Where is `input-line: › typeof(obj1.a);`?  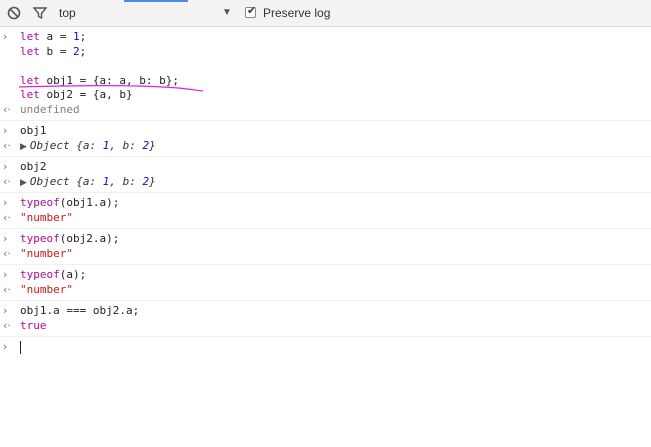
input-line: › typeof(obj1.a); is located at coordinates (61, 202).